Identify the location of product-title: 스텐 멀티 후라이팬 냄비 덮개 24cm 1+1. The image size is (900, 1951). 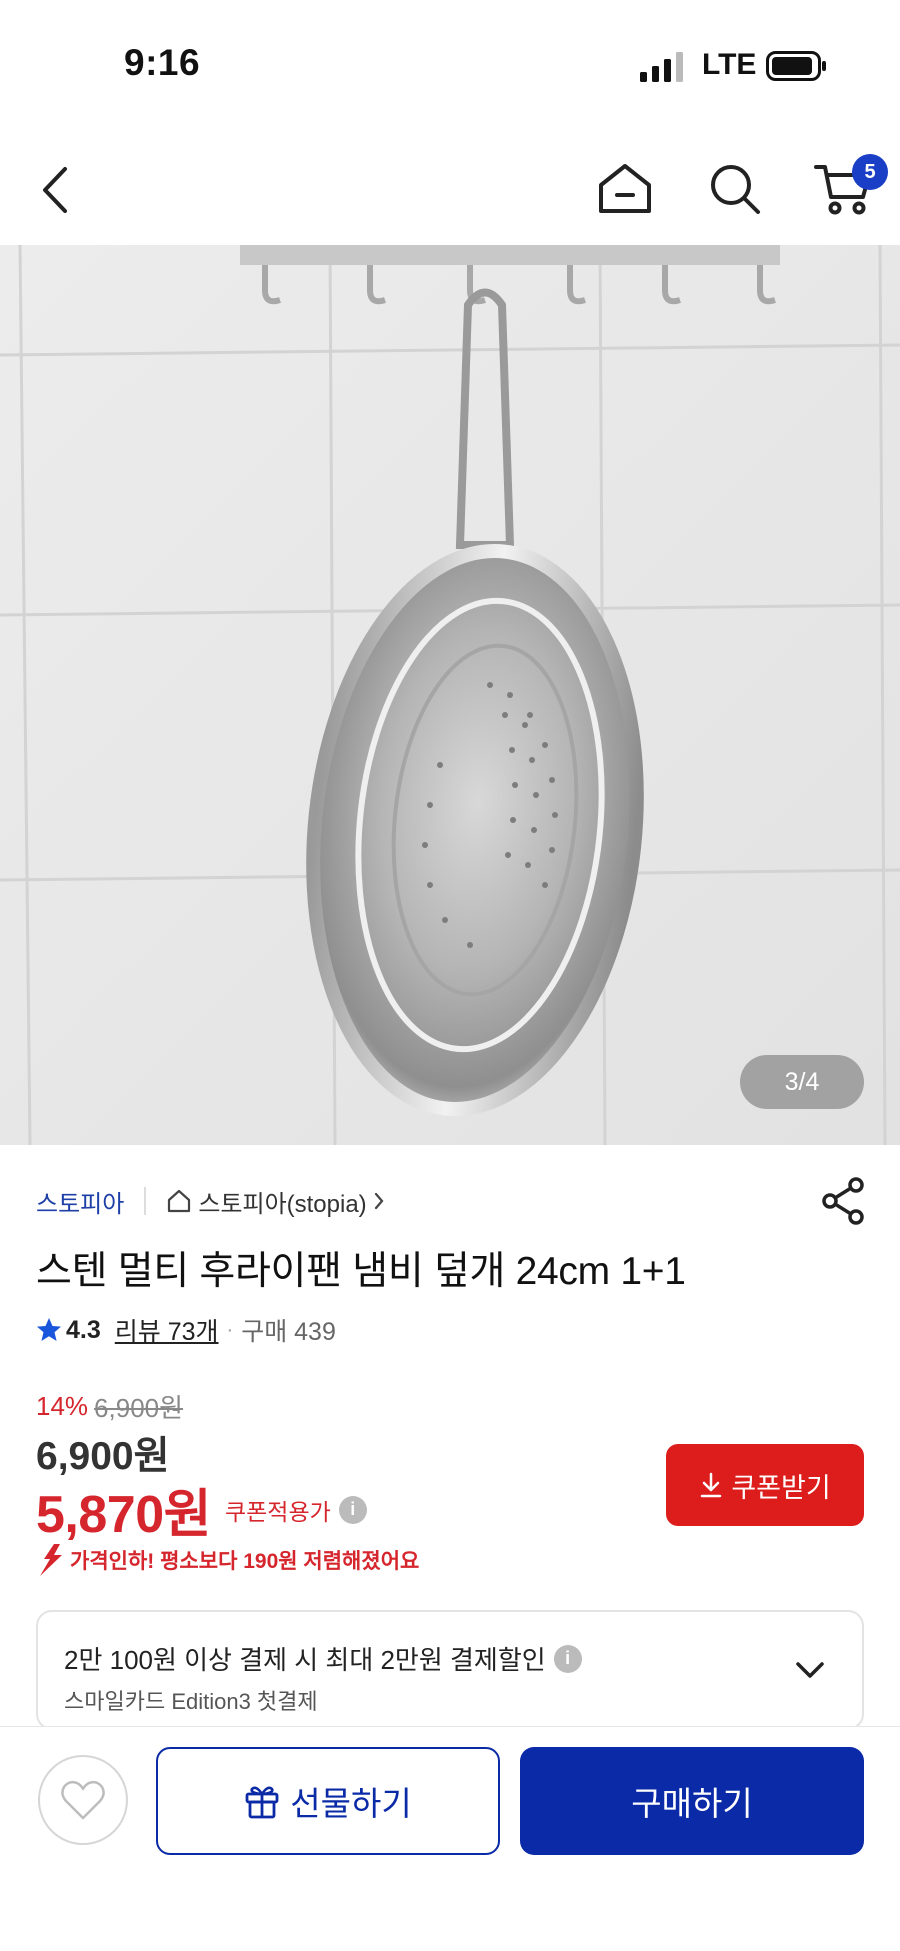
(361, 1271).